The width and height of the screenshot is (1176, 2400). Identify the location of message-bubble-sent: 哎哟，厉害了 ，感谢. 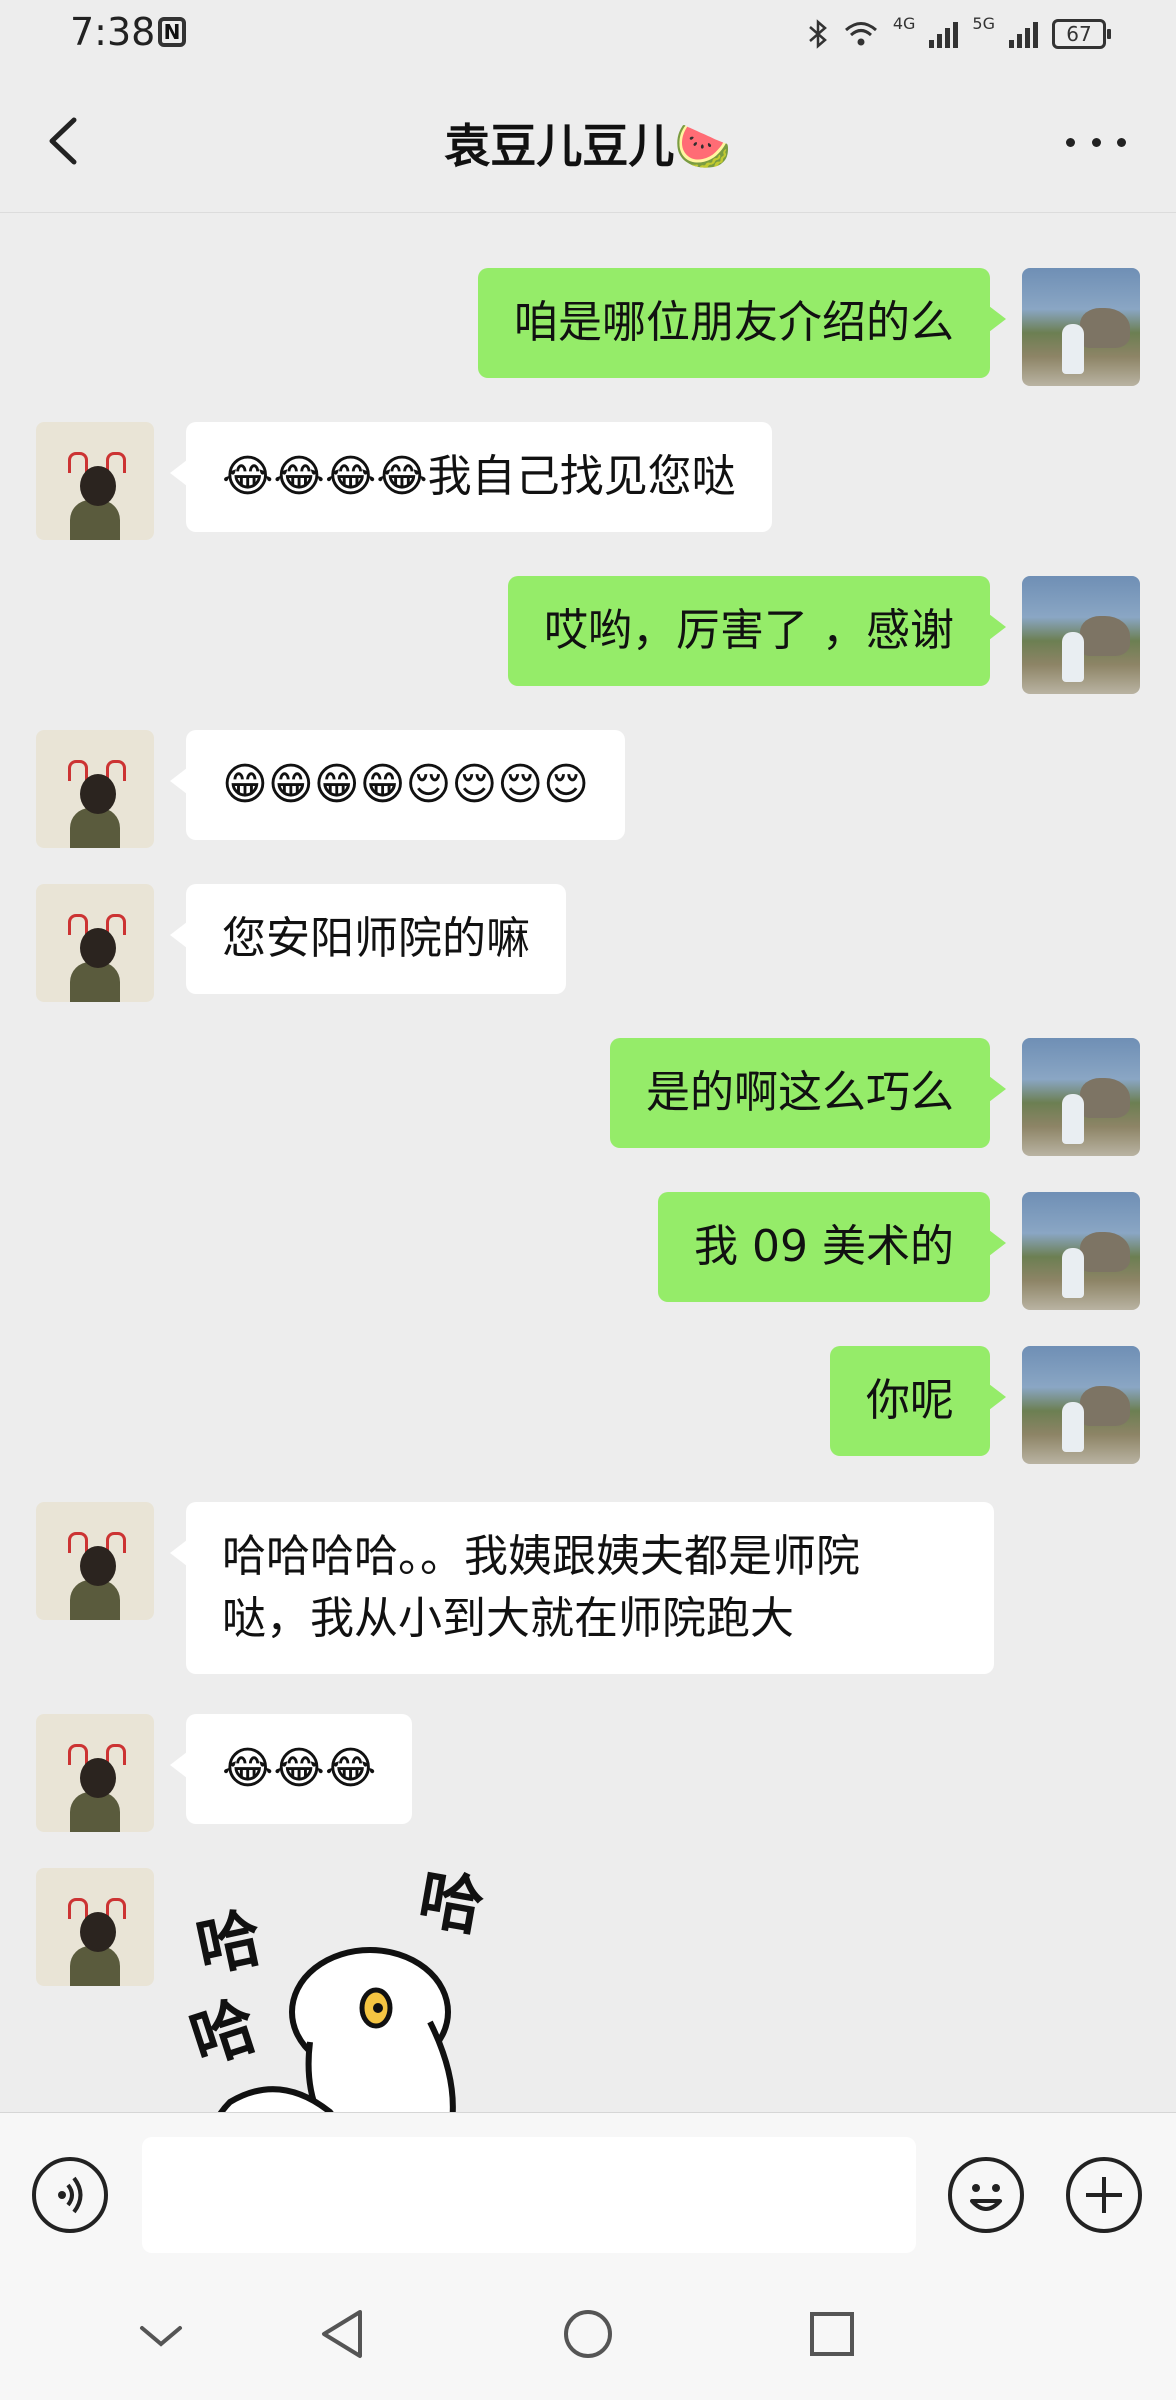
(757, 631).